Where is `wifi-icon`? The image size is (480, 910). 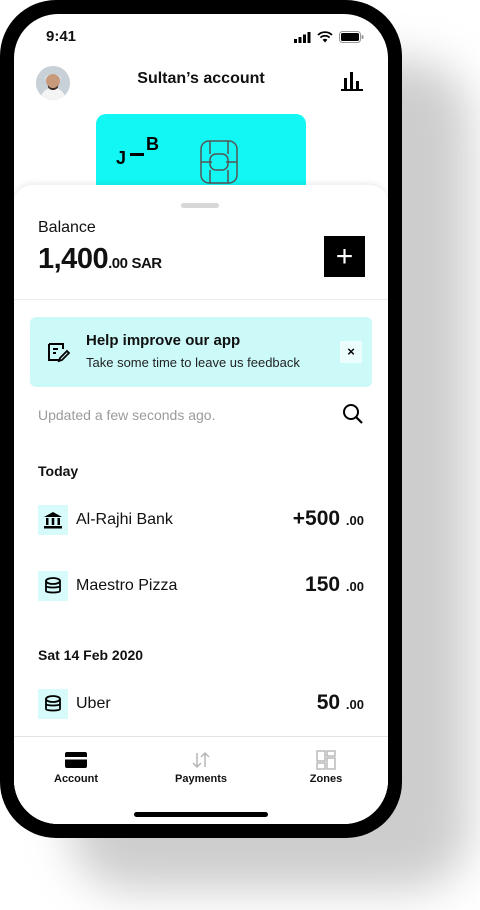
wifi-icon is located at coordinates (325, 37).